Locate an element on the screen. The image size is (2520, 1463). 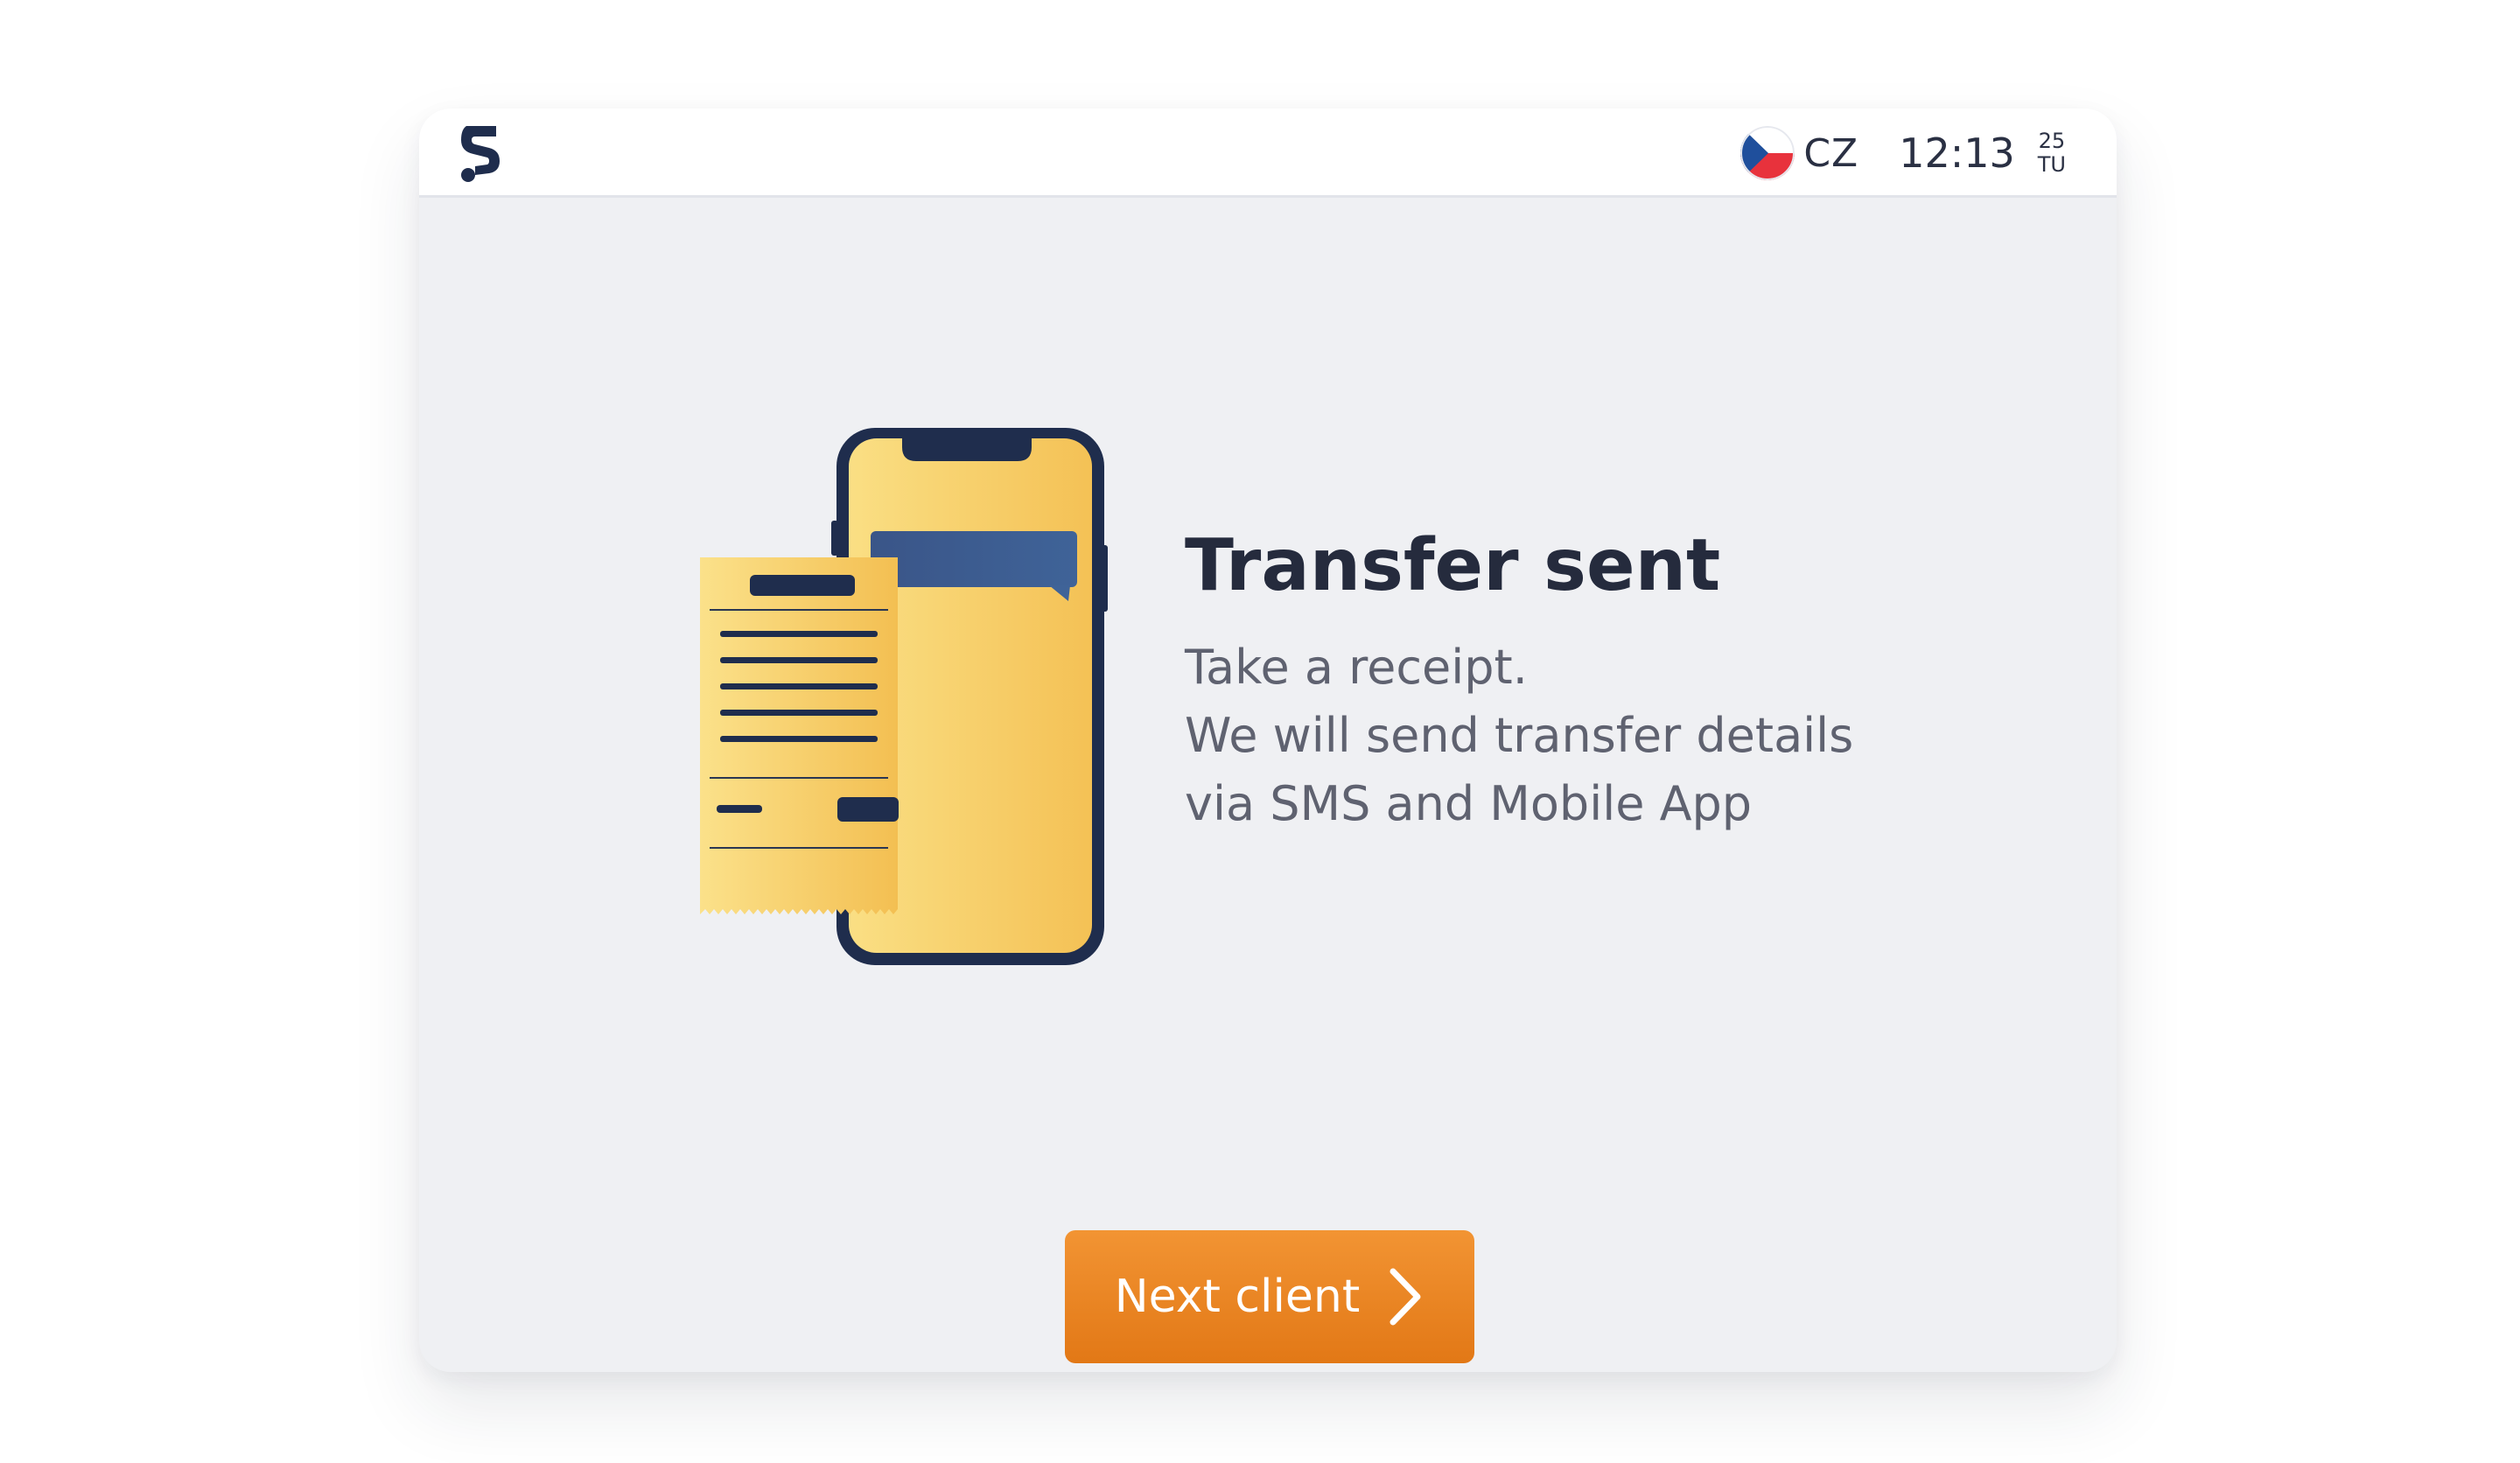
clock-date: 25 TU is located at coordinates (2052, 153).